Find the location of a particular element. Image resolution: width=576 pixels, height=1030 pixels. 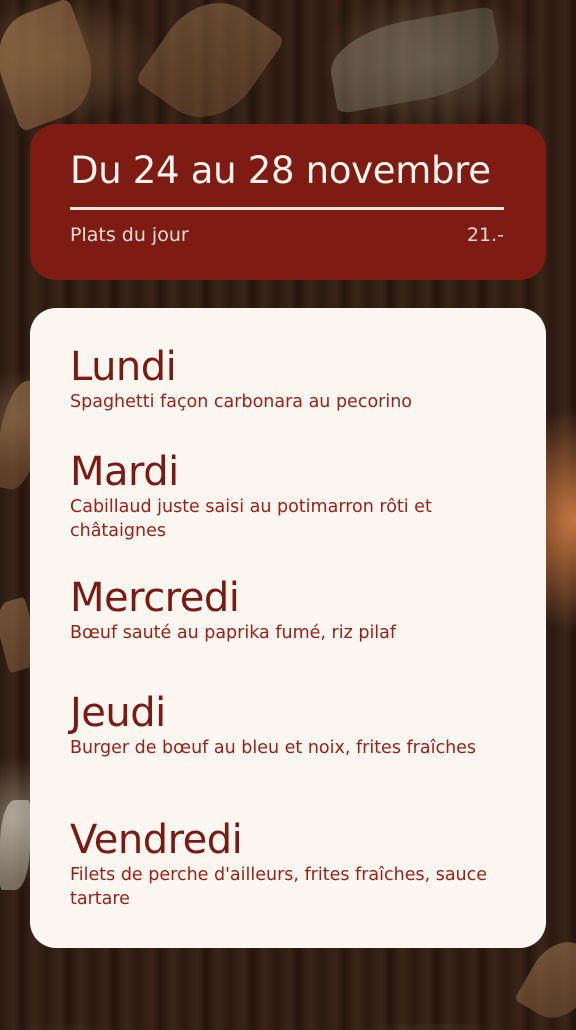

day-name: Vendredi is located at coordinates (156, 840).